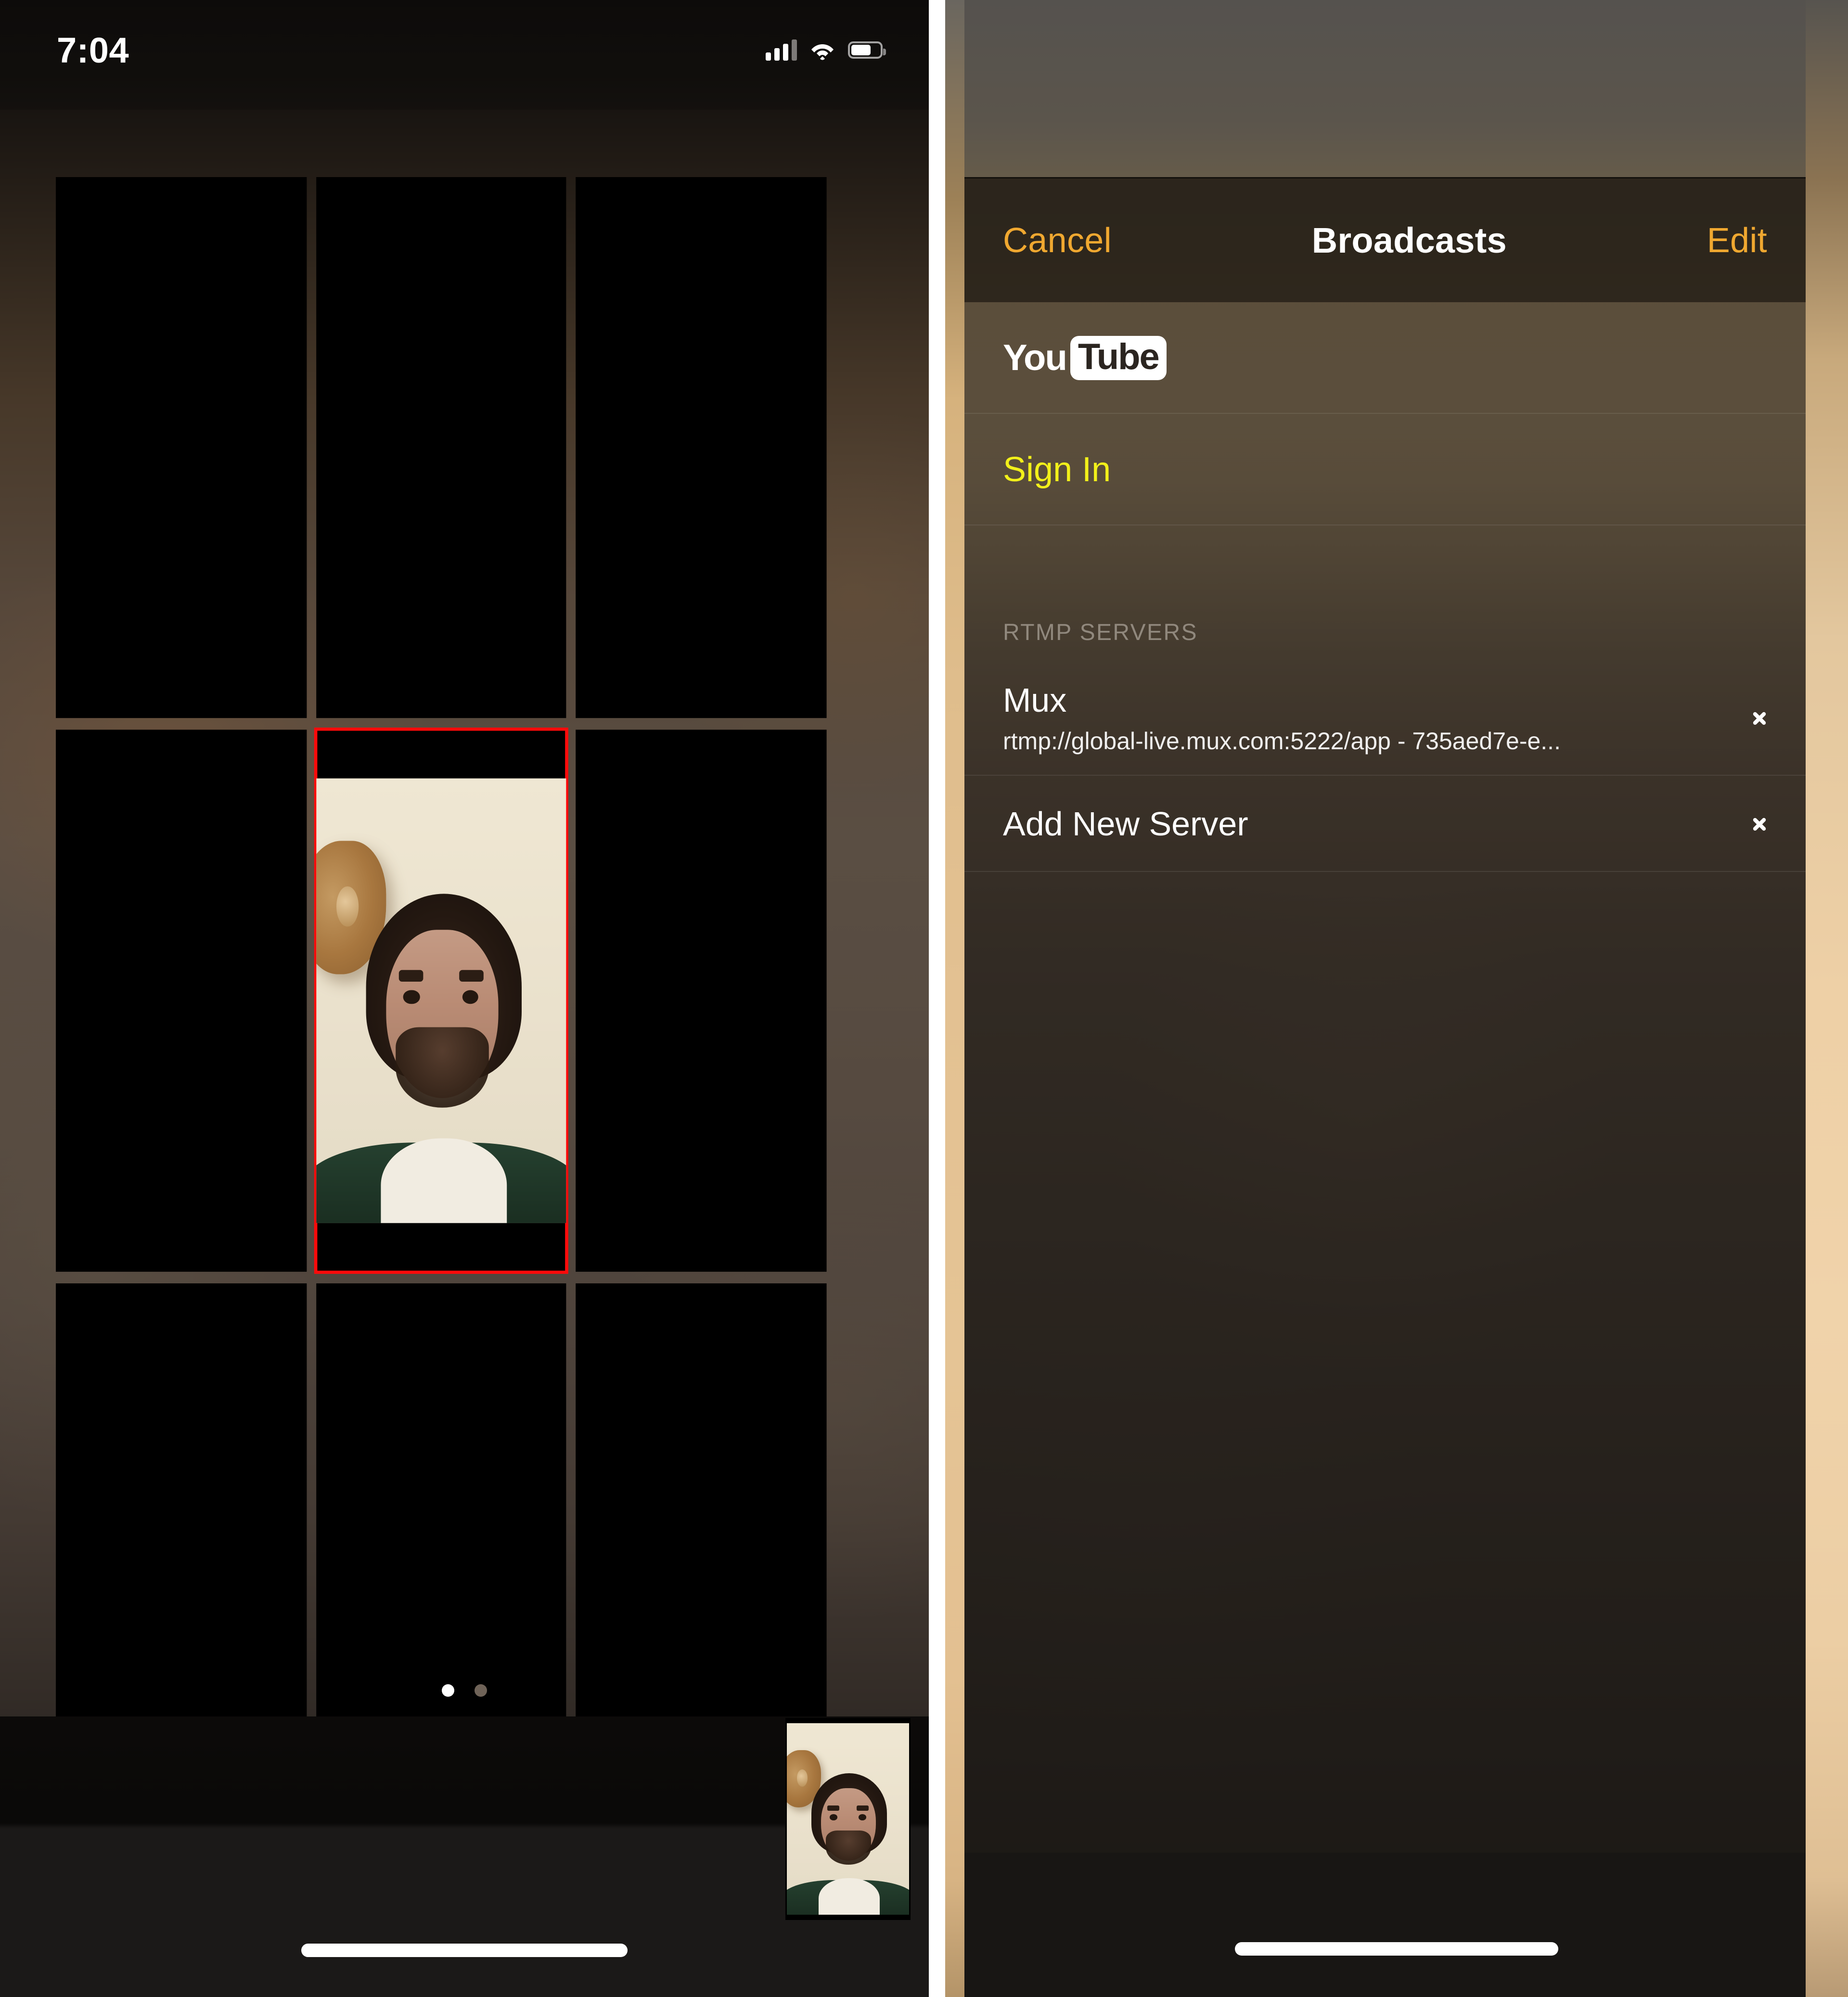 The image size is (1848, 1997). Describe the element at coordinates (867, 50) in the screenshot. I see `battery-icon` at that location.